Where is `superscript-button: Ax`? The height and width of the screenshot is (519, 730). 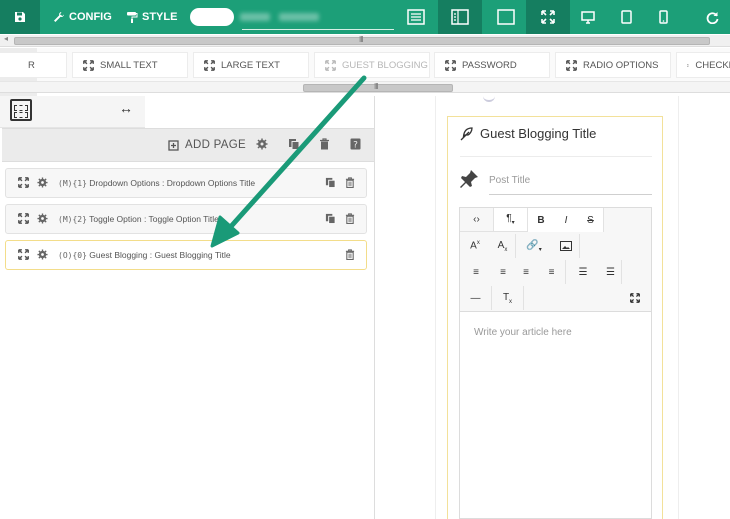 superscript-button: Ax is located at coordinates (475, 246).